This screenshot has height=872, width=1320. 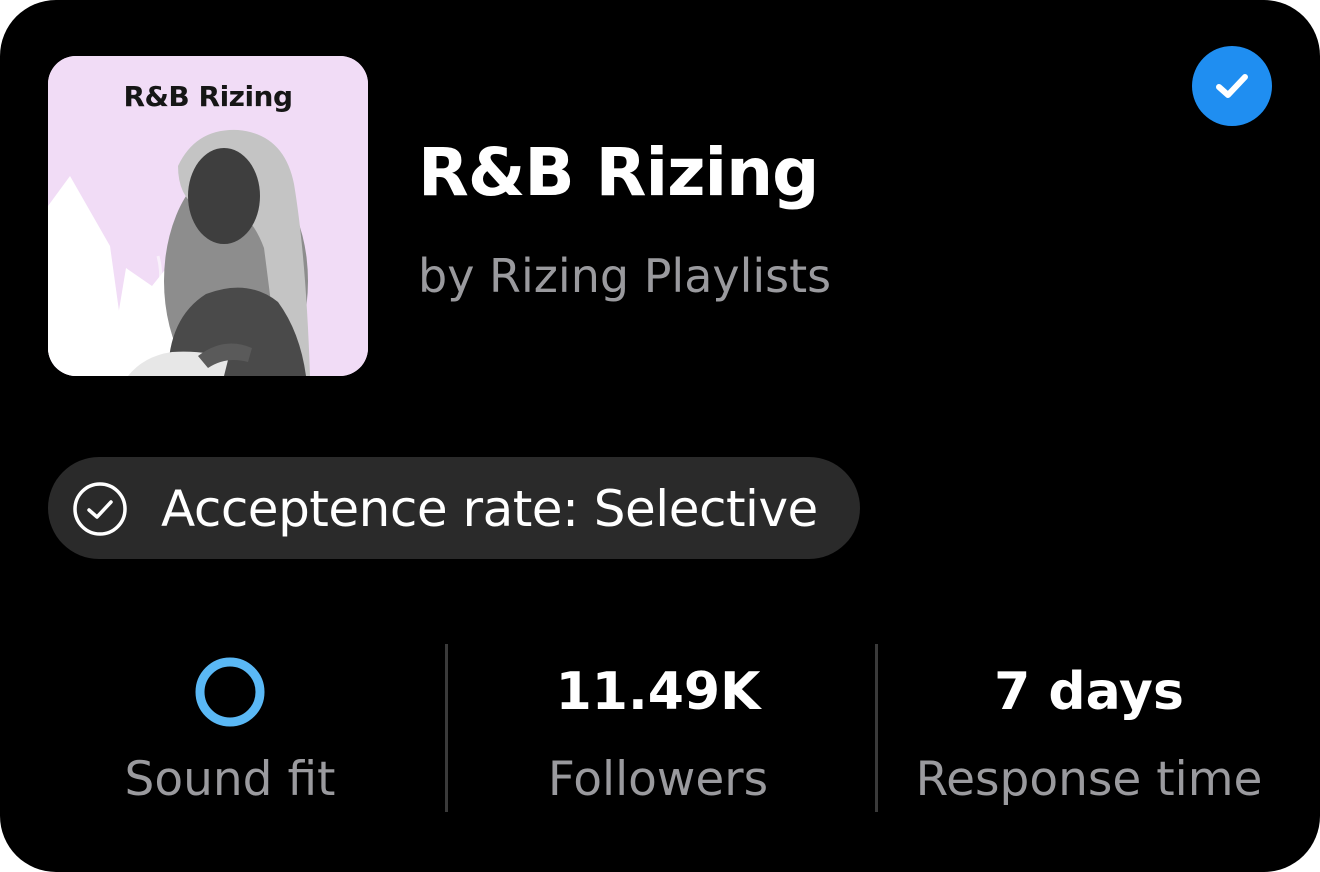 What do you see at coordinates (489, 509) in the screenshot?
I see `acceptance-rate-label: Acceptence rate: Selective` at bounding box center [489, 509].